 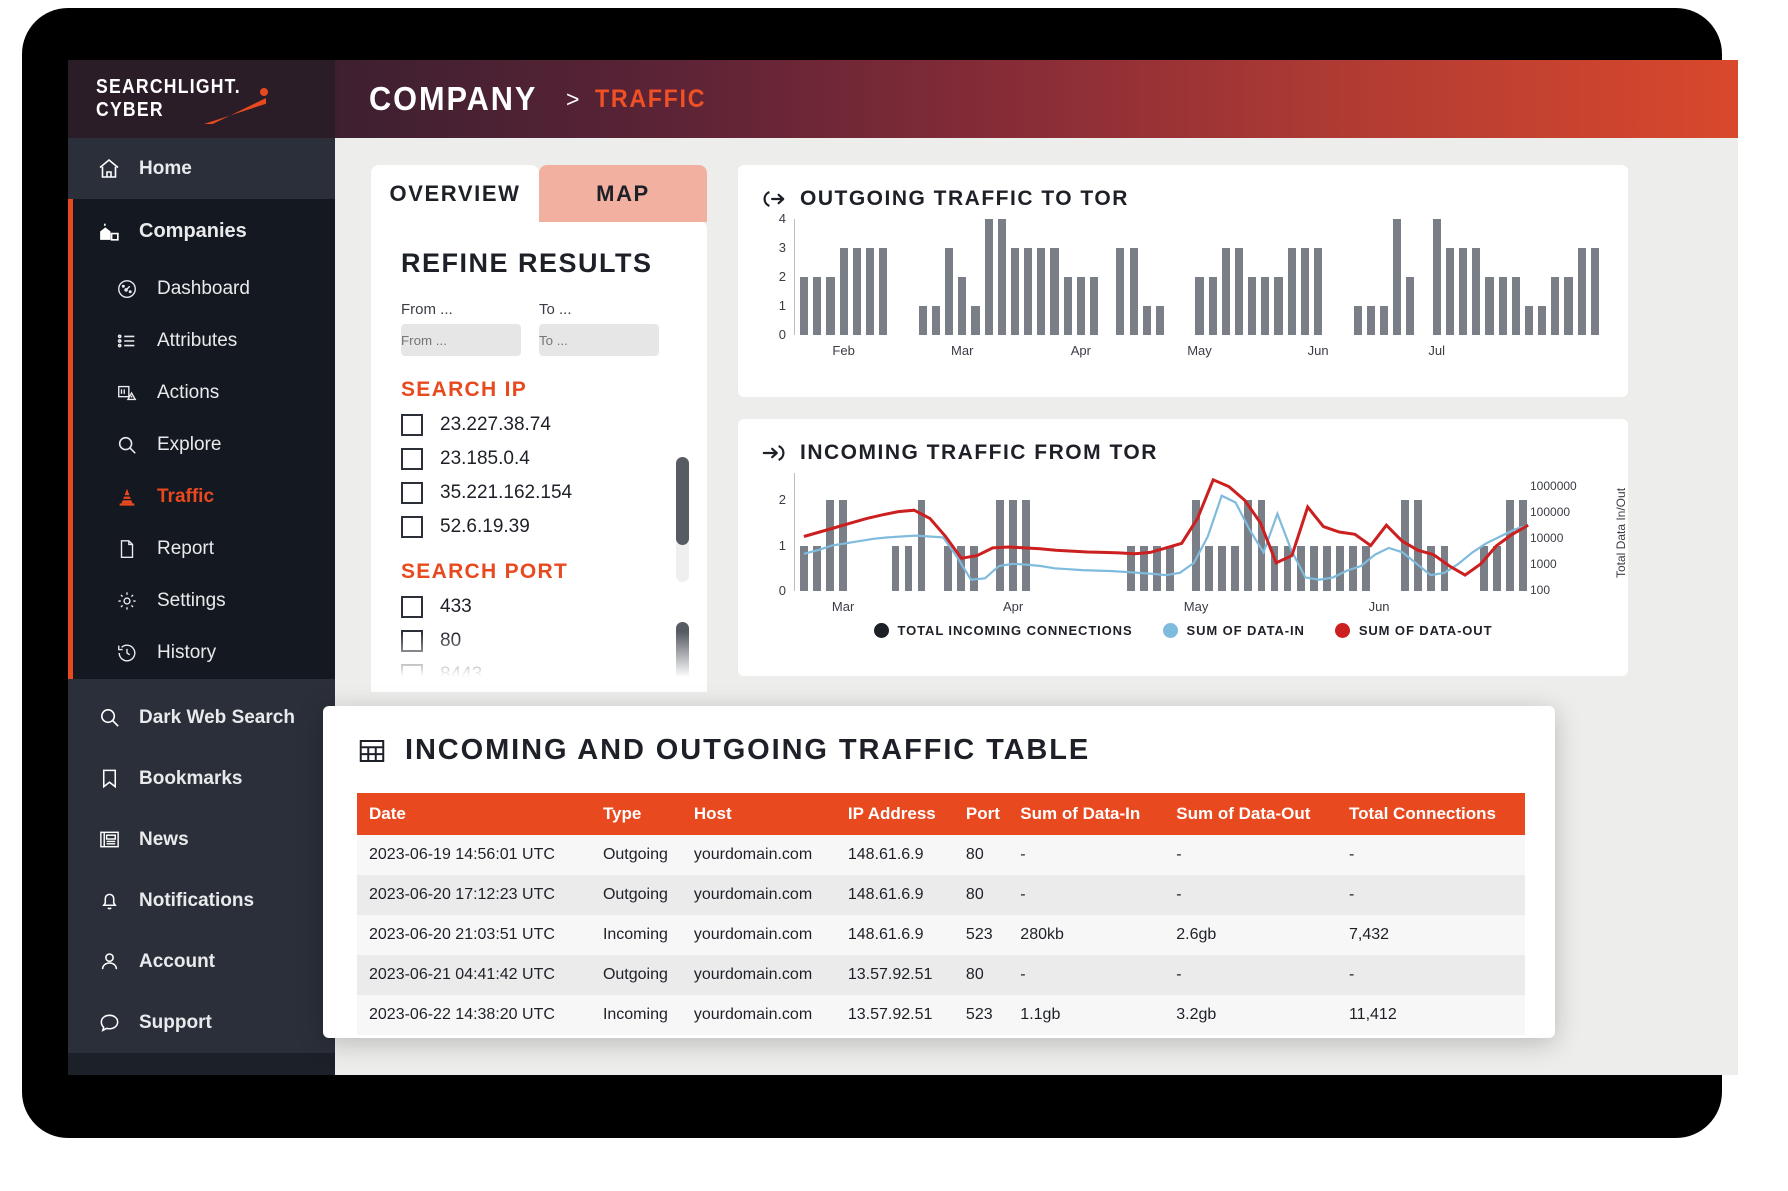 What do you see at coordinates (474, 814) in the screenshot?
I see `column-header-date: Date` at bounding box center [474, 814].